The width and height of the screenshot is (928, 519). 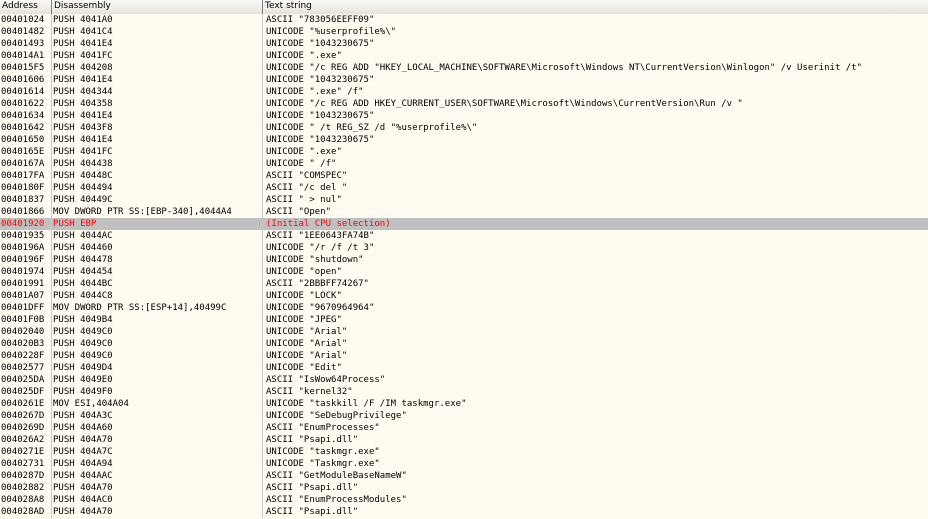 What do you see at coordinates (464, 464) in the screenshot?
I see `table-row: 00402731 PUSH 404A94 UNICODE "Taskmgr.exe"` at bounding box center [464, 464].